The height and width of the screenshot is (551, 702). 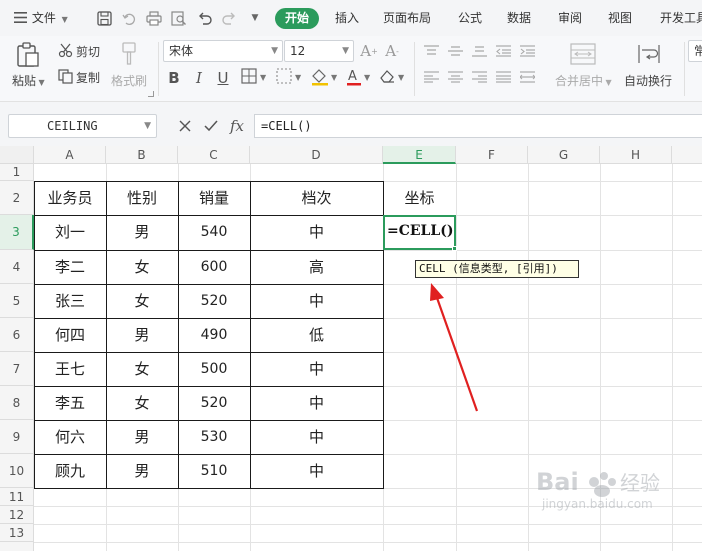 I want to click on borders-icon: ▼, so click(x=255, y=78).